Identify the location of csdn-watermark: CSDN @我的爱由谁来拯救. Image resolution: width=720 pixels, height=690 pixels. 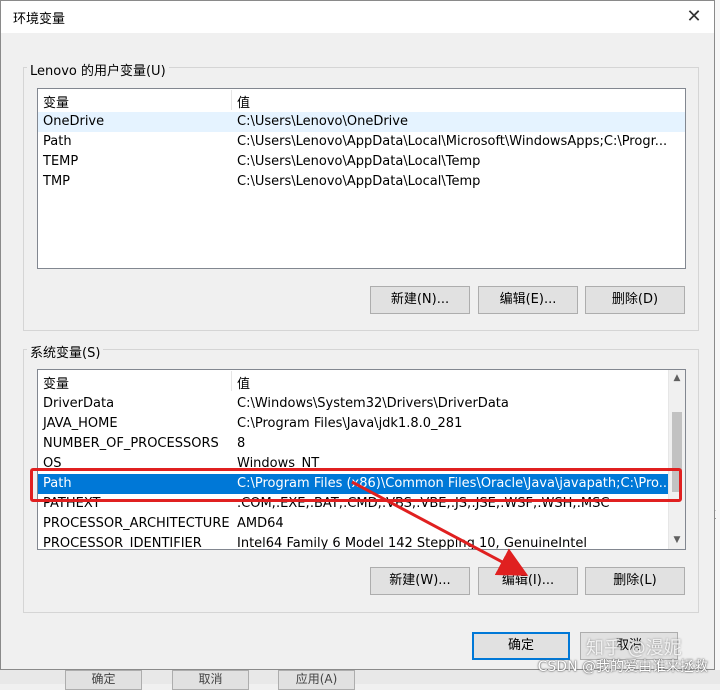
(622, 667).